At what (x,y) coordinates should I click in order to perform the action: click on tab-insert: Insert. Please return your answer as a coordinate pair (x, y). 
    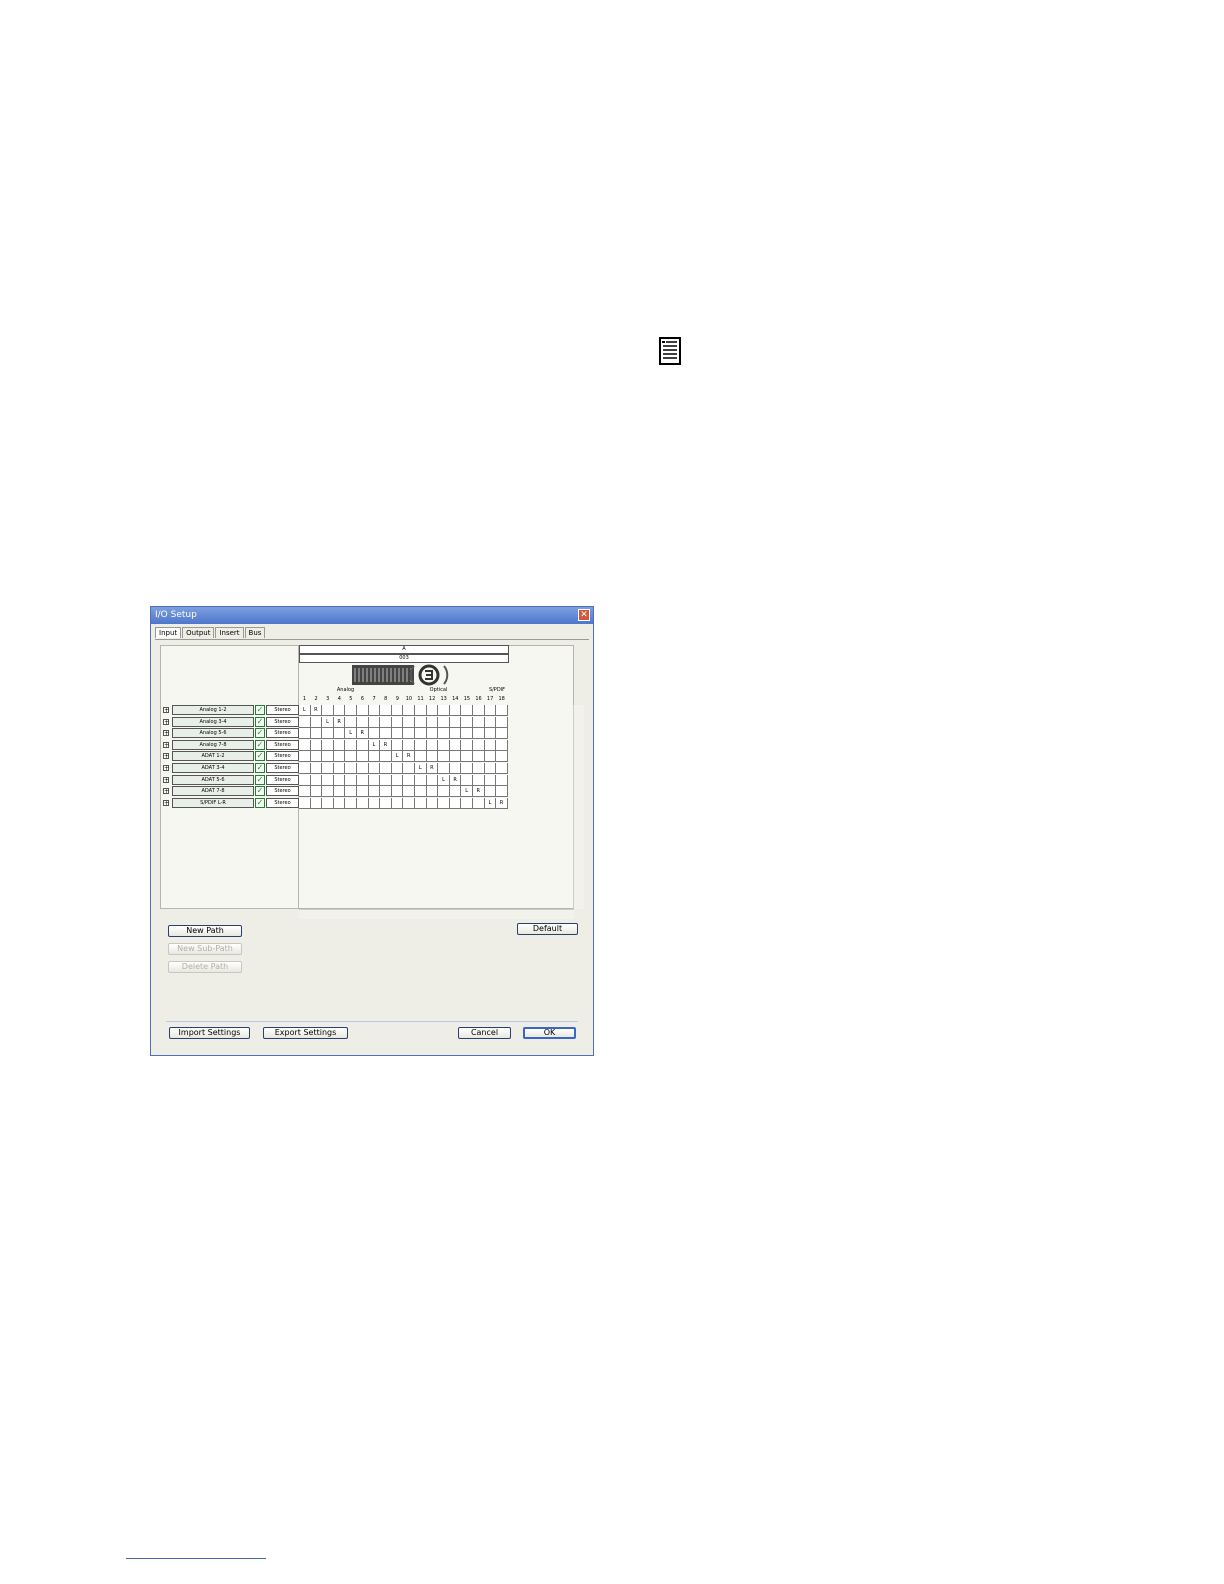
    Looking at the image, I should click on (229, 632).